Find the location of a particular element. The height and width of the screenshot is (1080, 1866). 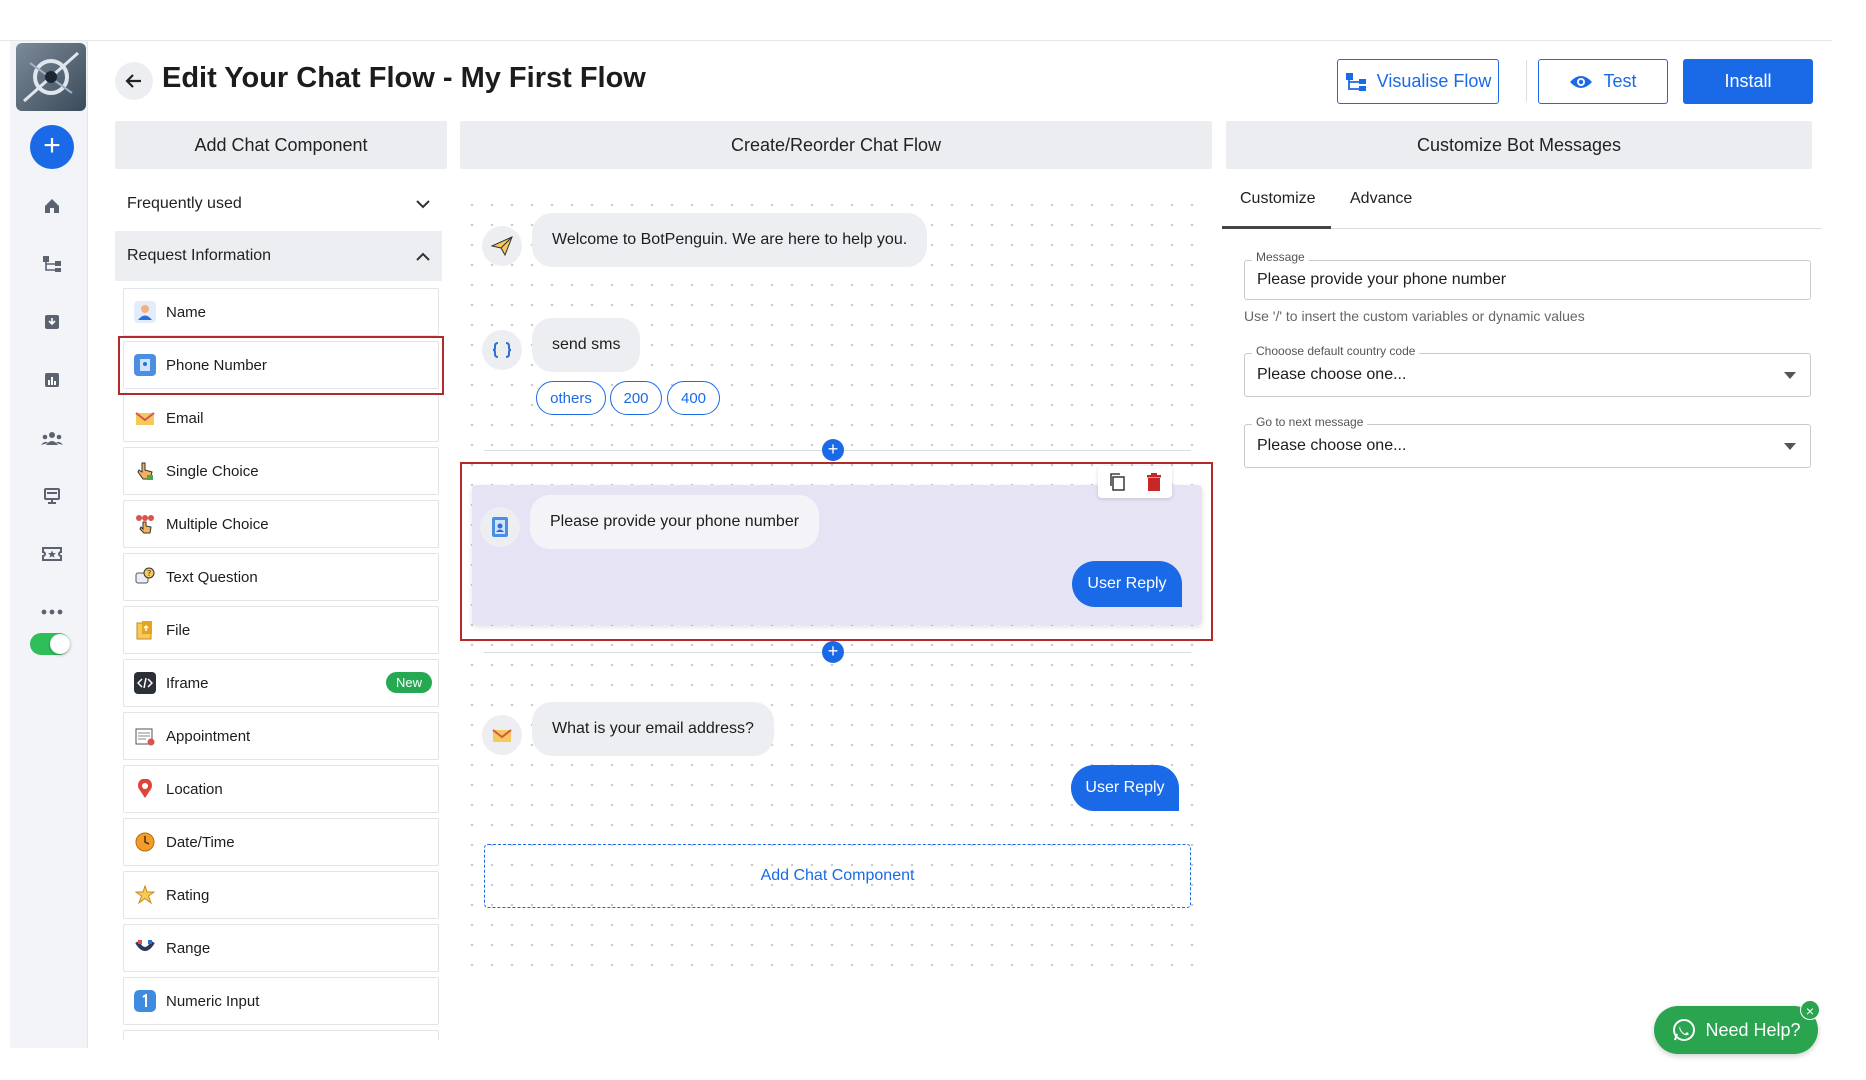

range-icon is located at coordinates (145, 948).